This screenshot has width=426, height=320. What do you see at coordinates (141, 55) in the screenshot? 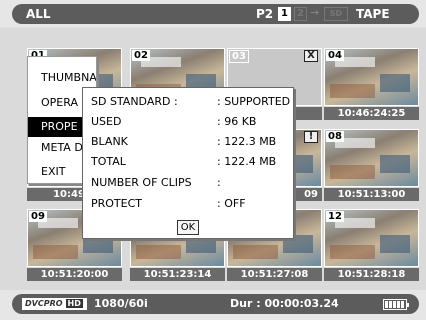
I see `clip-number: 02` at bounding box center [141, 55].